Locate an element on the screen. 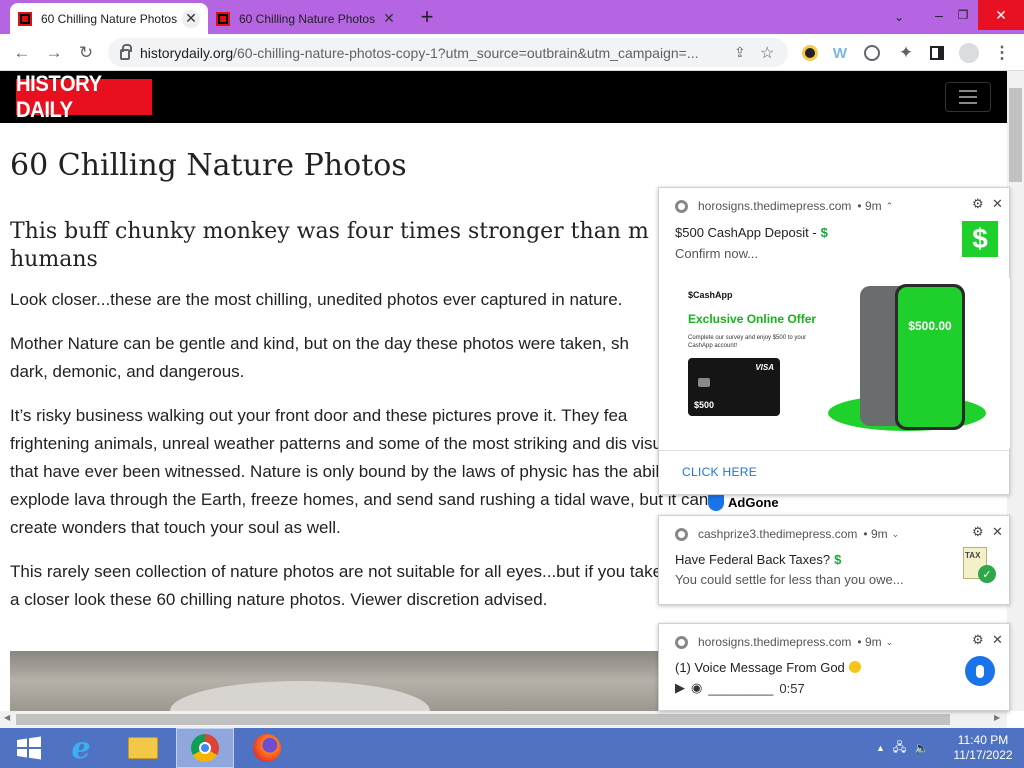 This screenshot has height=768, width=1024. site-header: HISTORY DAILY is located at coordinates (503, 97).